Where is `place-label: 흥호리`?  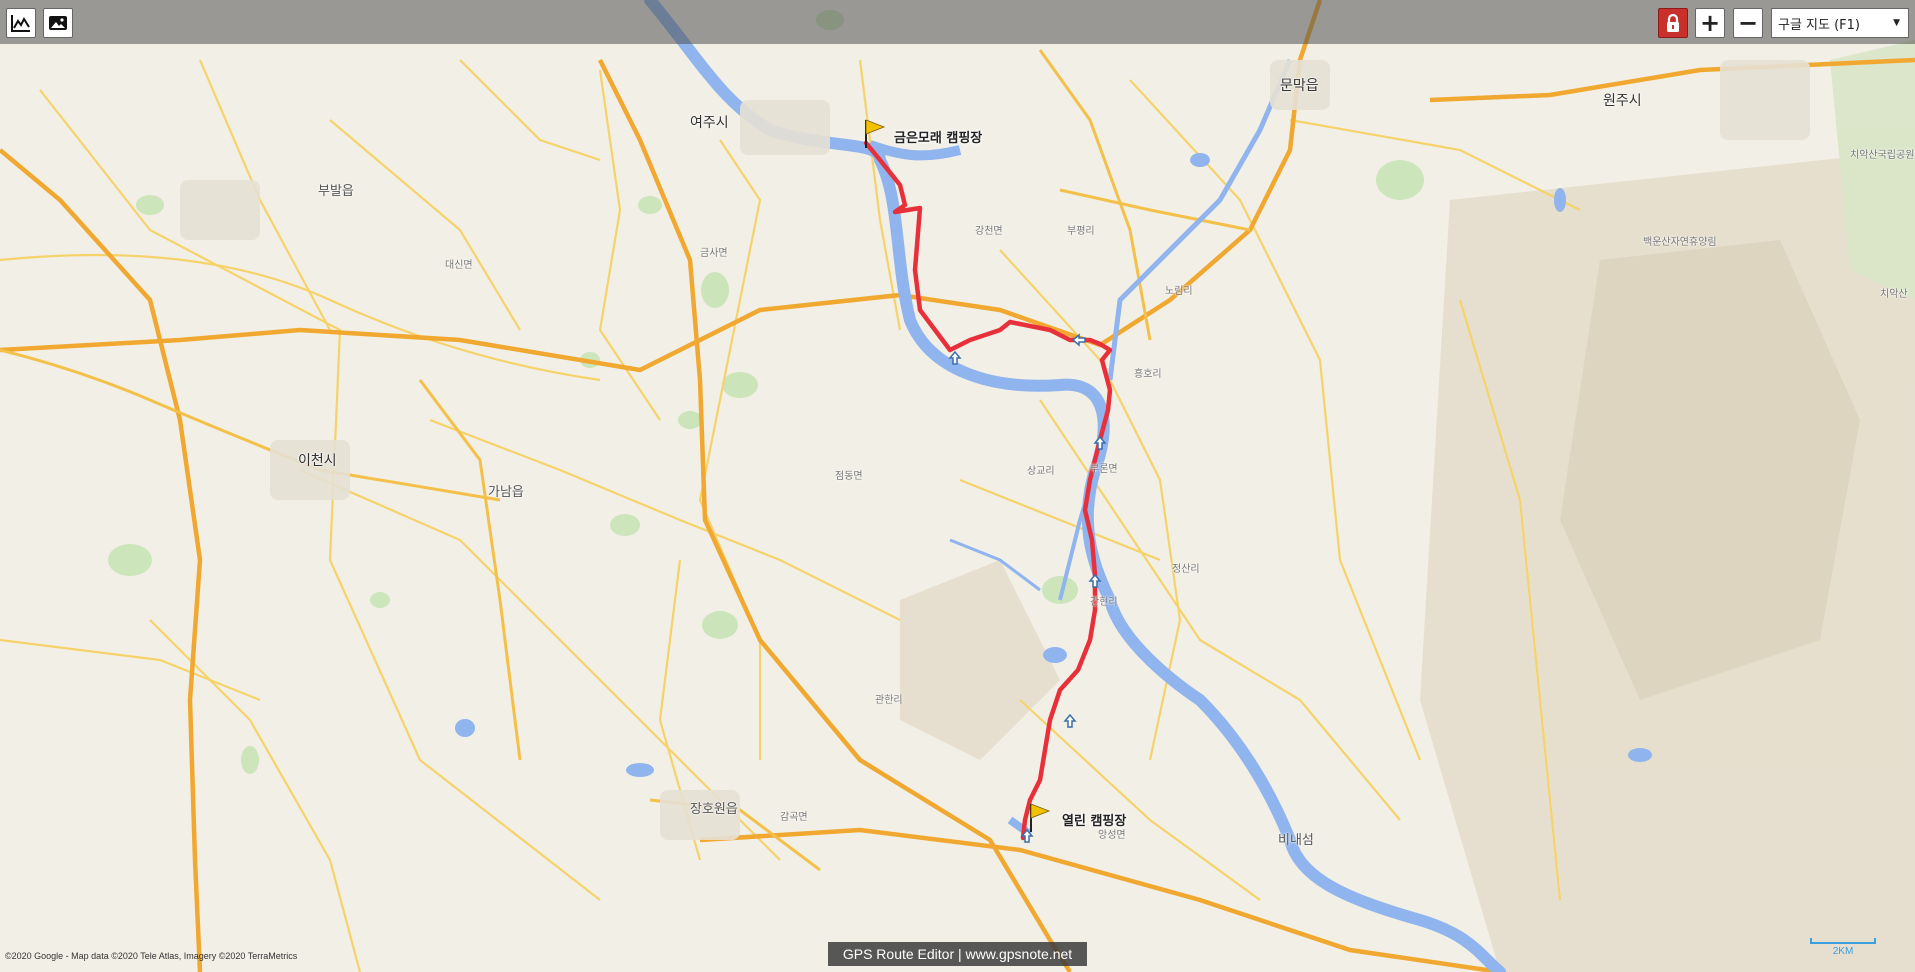 place-label: 흥호리 is located at coordinates (1148, 374).